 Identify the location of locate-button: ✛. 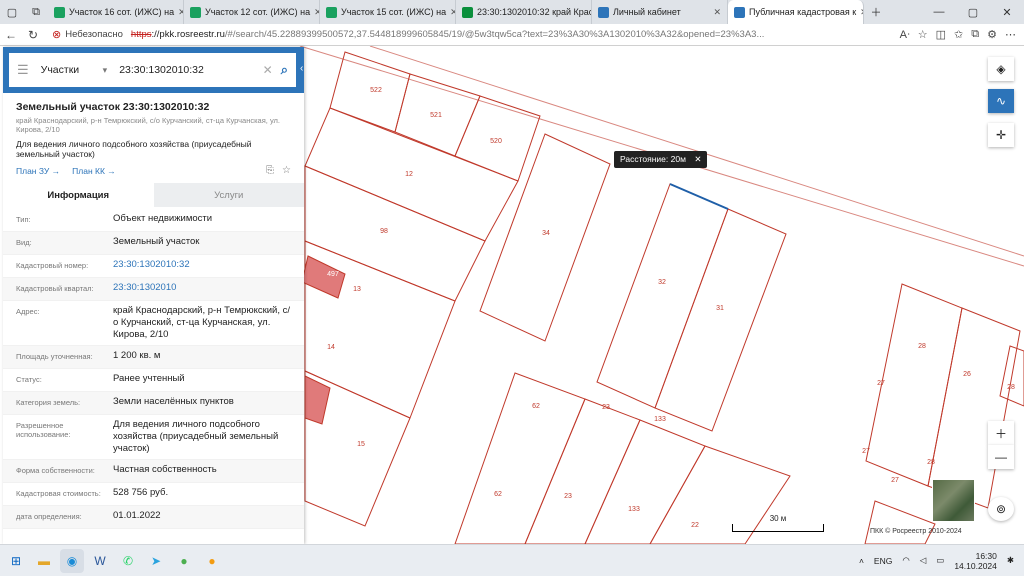
(1001, 135).